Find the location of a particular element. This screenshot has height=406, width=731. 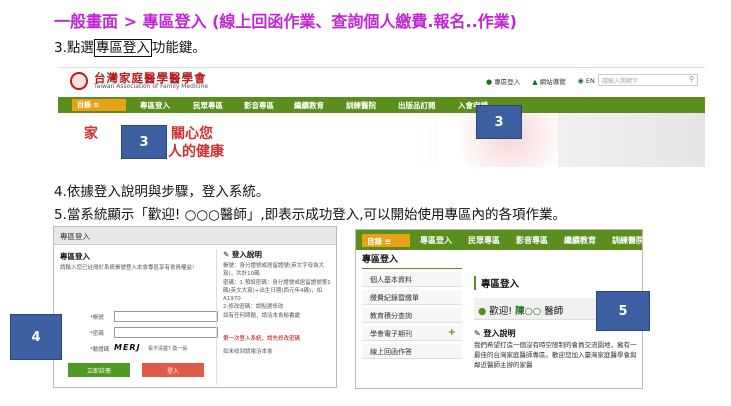

member-nav-public: 民眾專區 is located at coordinates (484, 240).